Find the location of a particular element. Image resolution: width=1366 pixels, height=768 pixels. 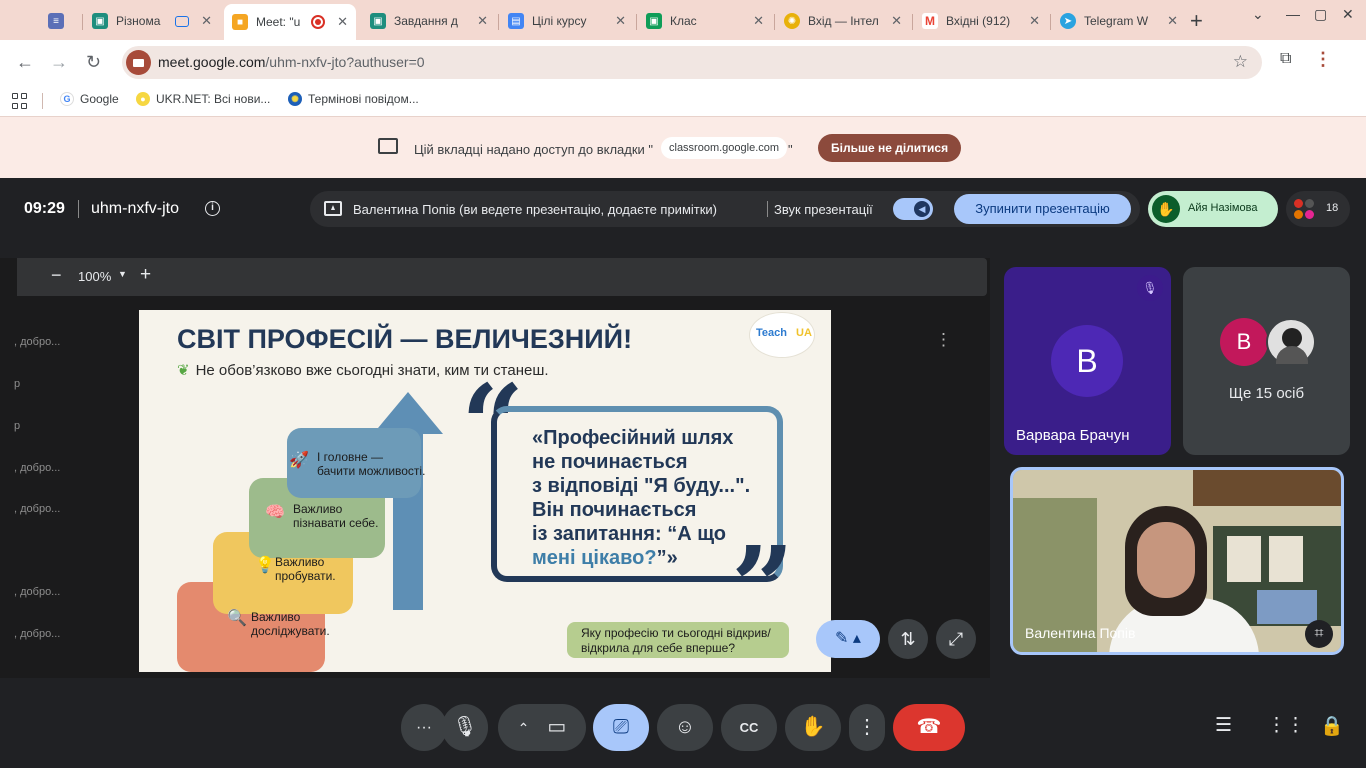

maximize-icon: ▢ is located at coordinates (1320, 14).